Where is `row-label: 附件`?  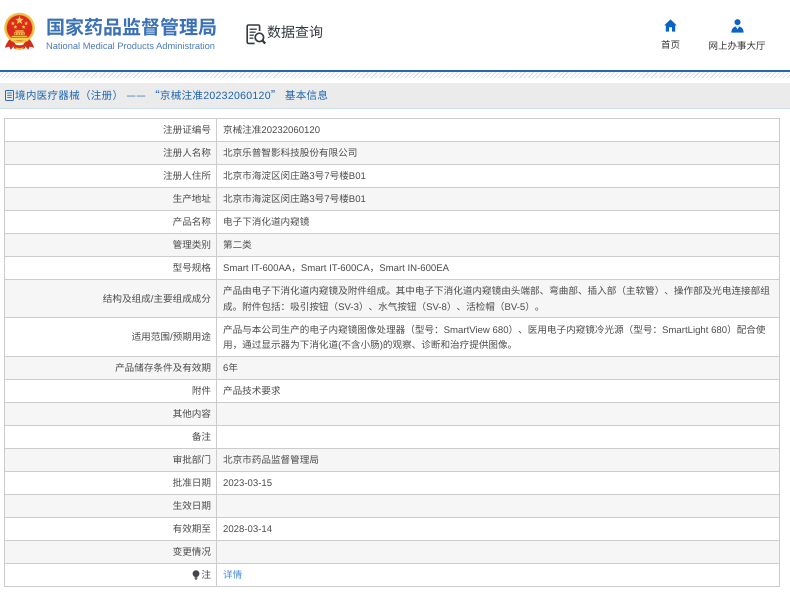 row-label: 附件 is located at coordinates (110, 391).